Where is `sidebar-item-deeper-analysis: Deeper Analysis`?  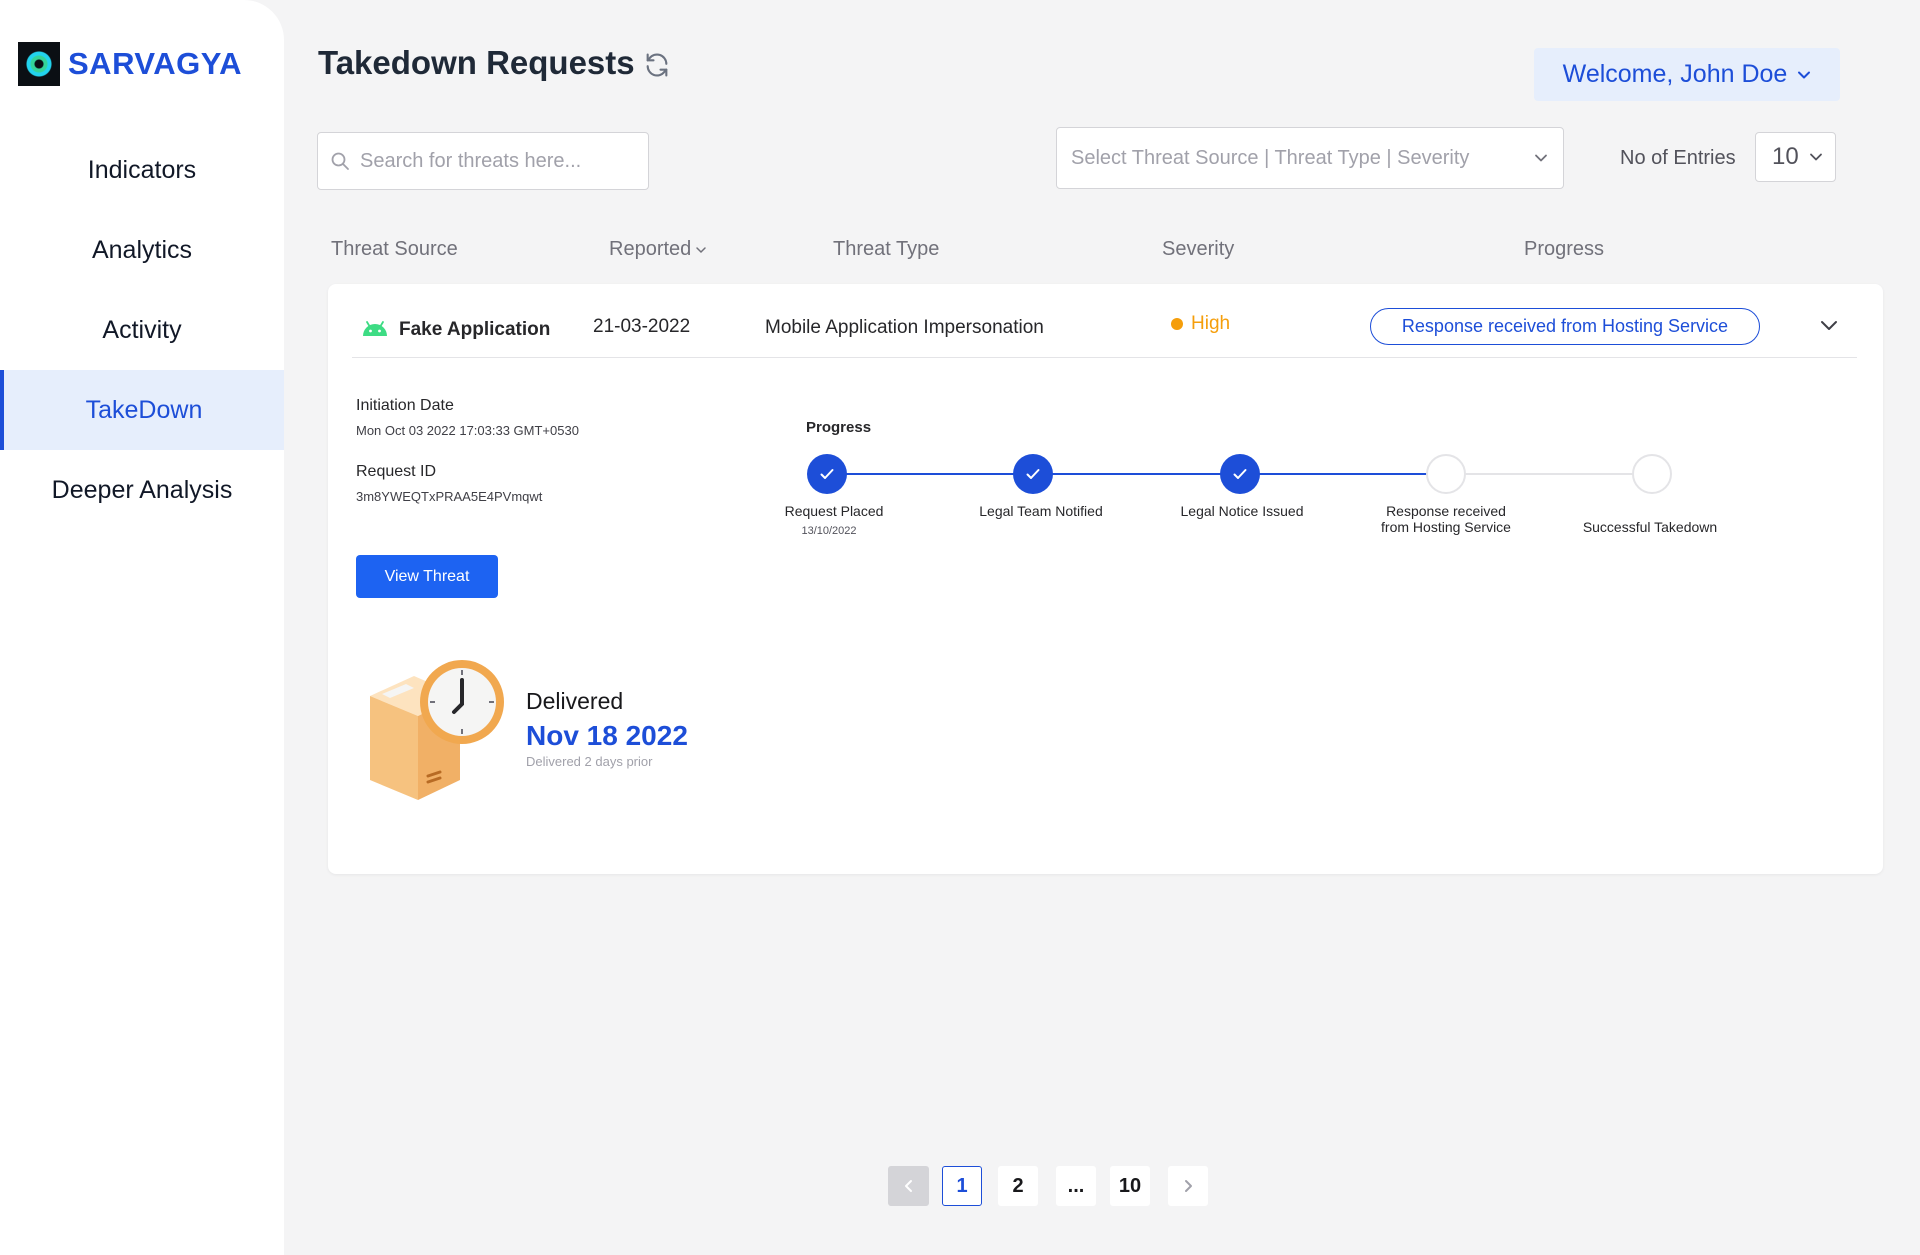
sidebar-item-deeper-analysis: Deeper Analysis is located at coordinates (142, 490).